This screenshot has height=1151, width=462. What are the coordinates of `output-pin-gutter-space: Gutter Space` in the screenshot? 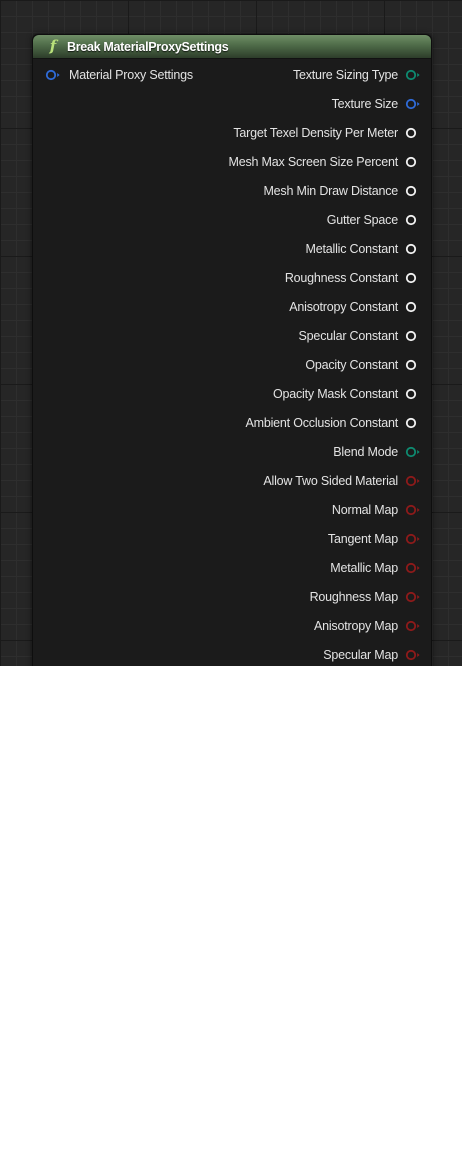 It's located at (374, 220).